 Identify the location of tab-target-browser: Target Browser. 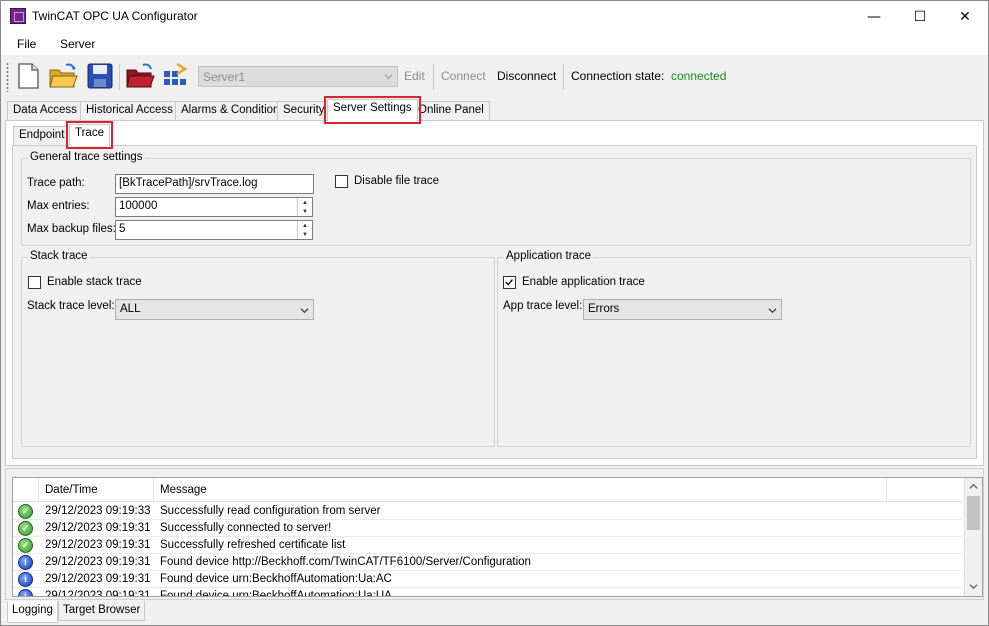
(102, 611).